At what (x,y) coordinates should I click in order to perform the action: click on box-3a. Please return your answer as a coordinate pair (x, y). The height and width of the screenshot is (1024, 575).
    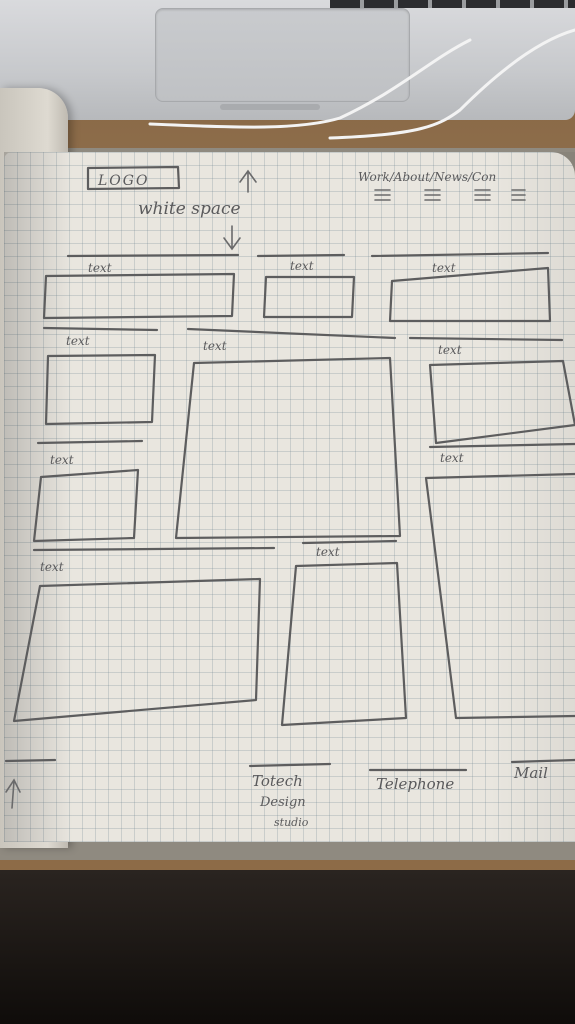
    Looking at the image, I should click on (86, 505).